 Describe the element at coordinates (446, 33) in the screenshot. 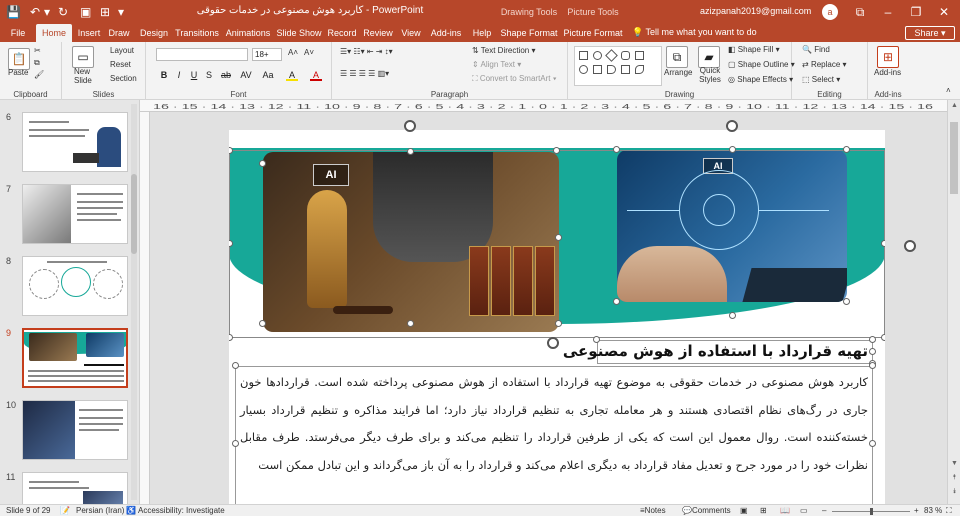

I see `tab-add-ins: Add-ins` at that location.